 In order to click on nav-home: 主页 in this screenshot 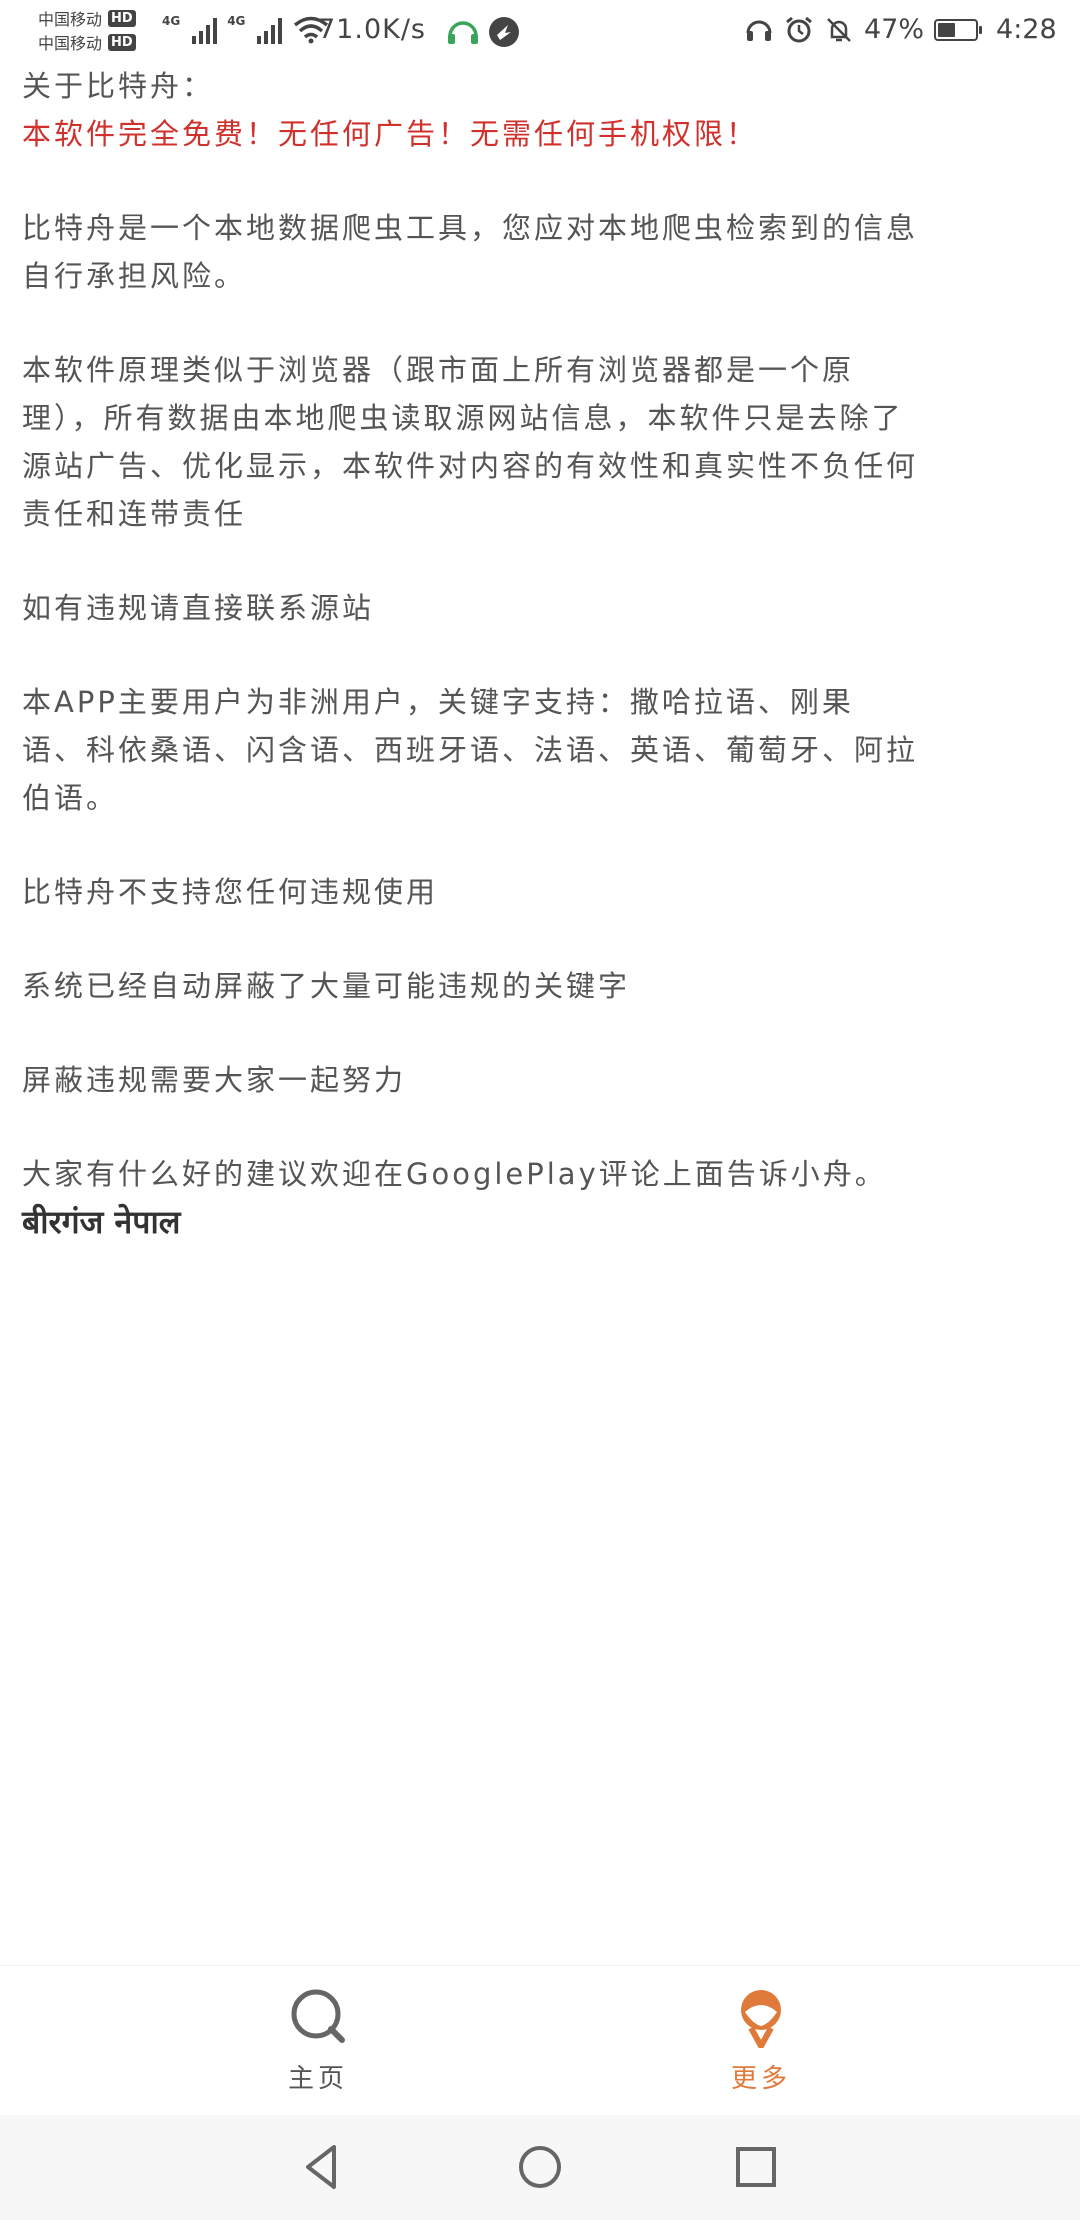, I will do `click(318, 2039)`.